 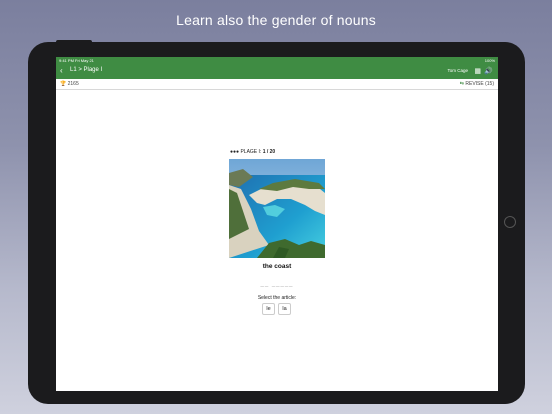 I want to click on choice-le-button: le, so click(x=268, y=309).